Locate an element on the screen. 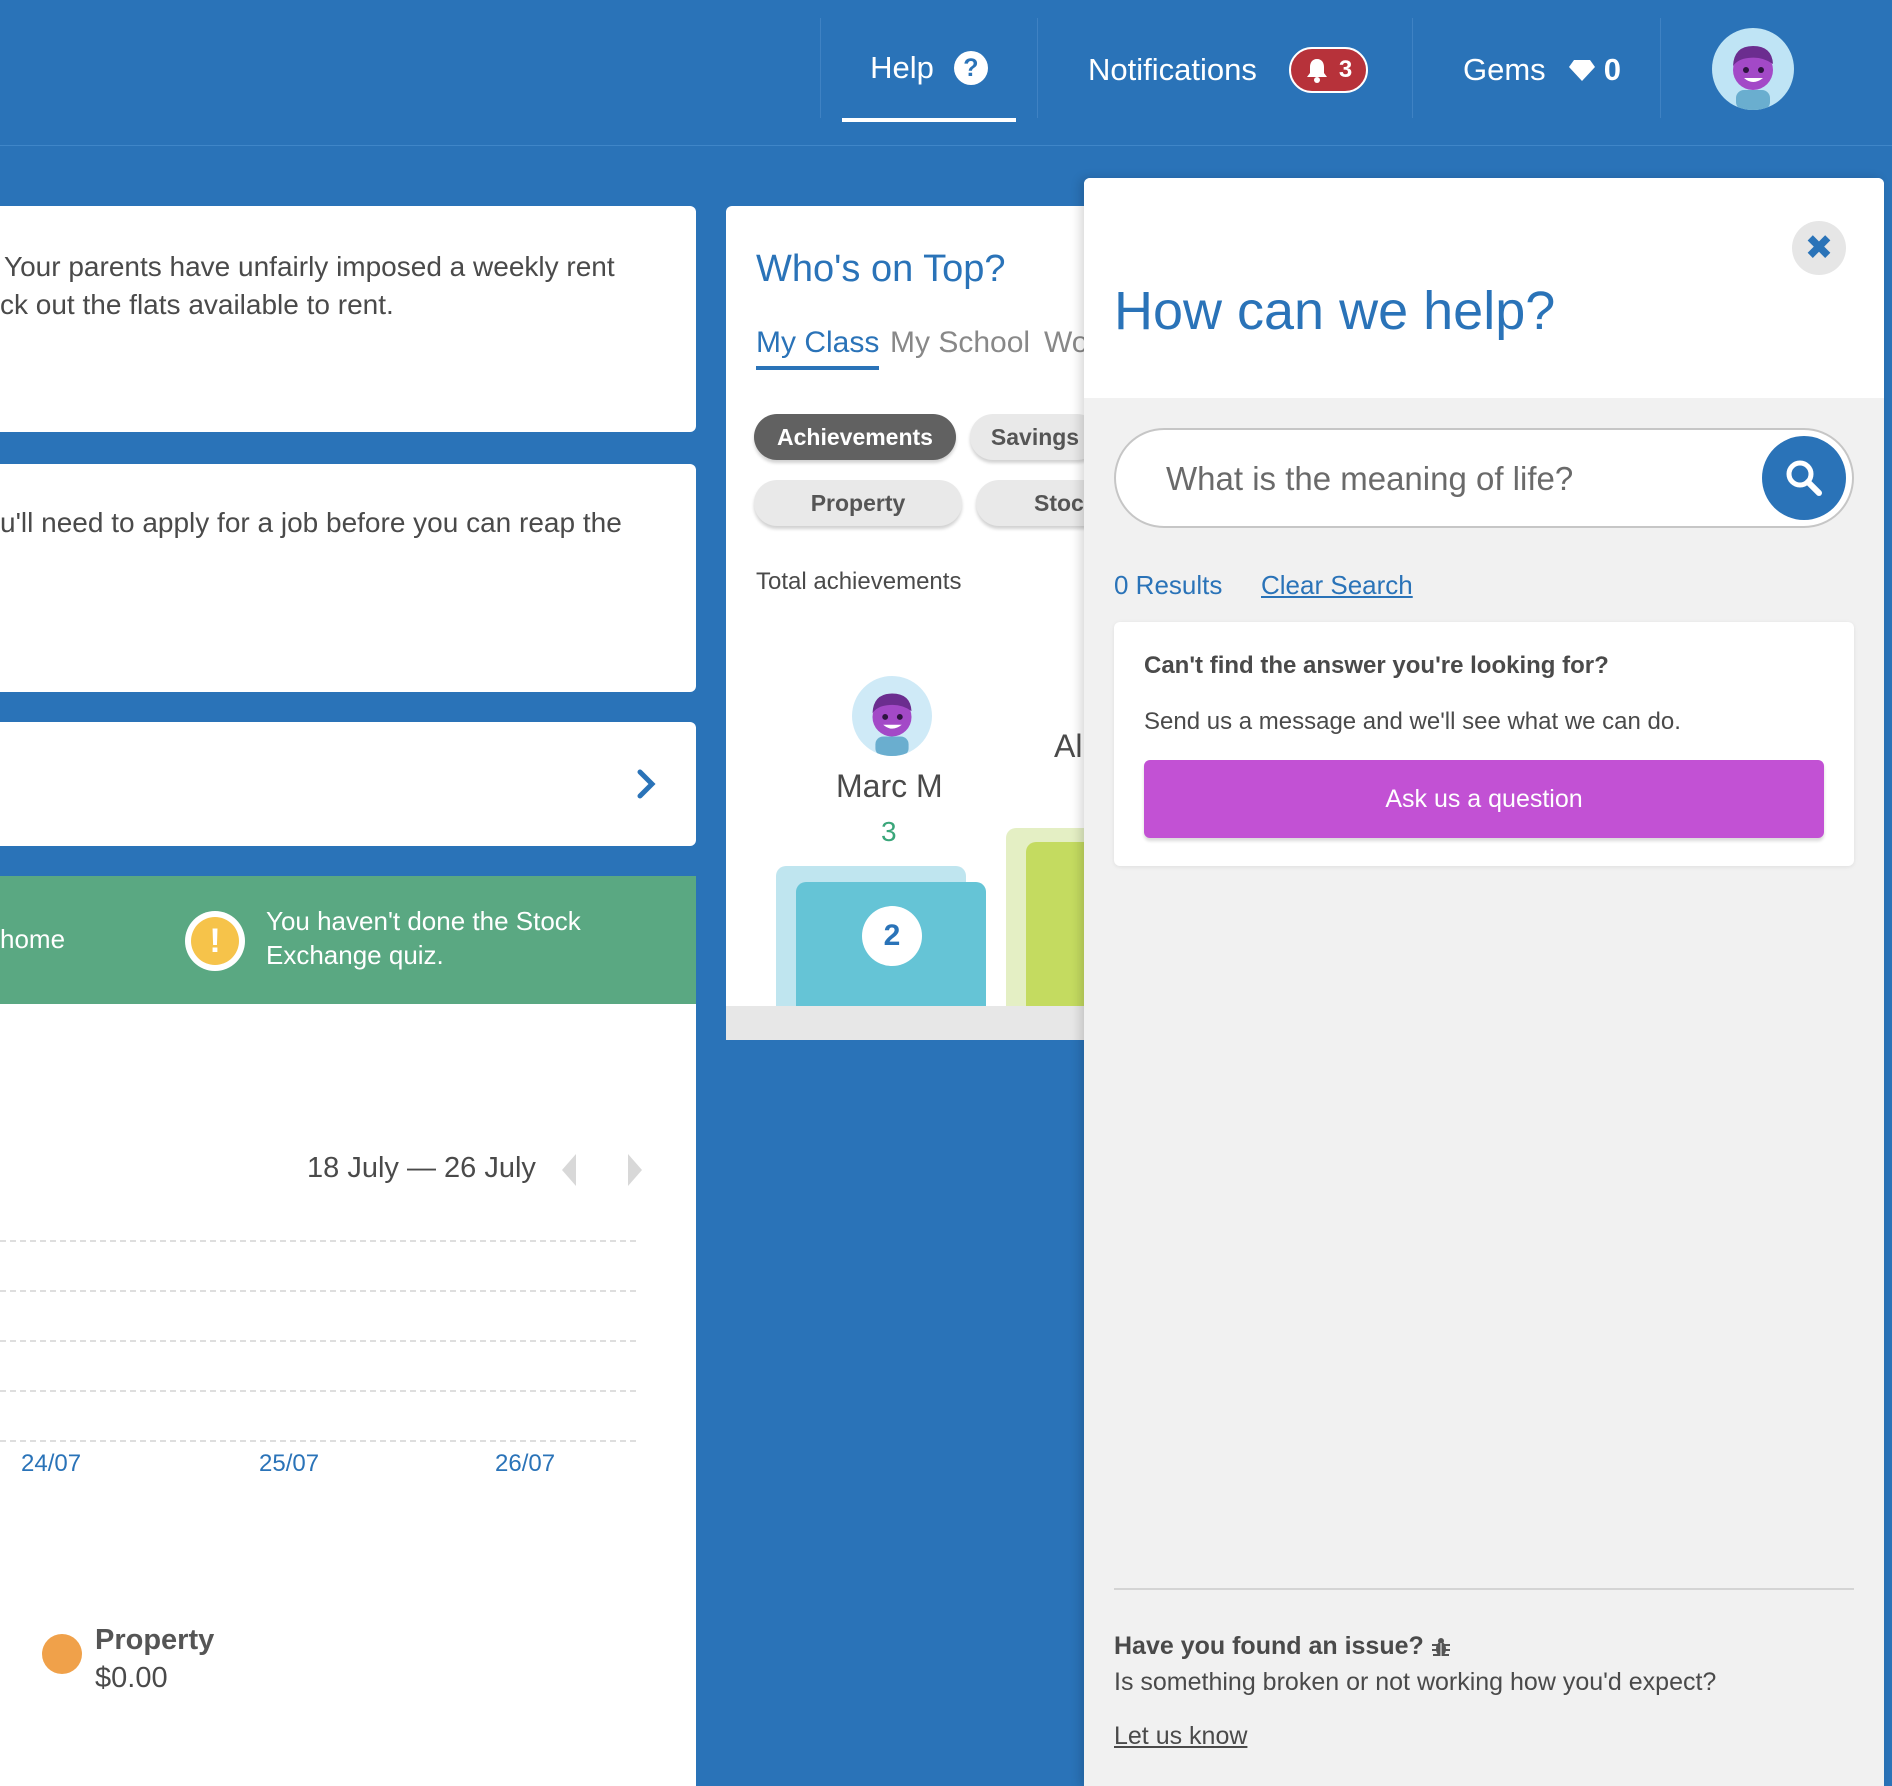  nav-gems: Gems 0 is located at coordinates (1542, 70).